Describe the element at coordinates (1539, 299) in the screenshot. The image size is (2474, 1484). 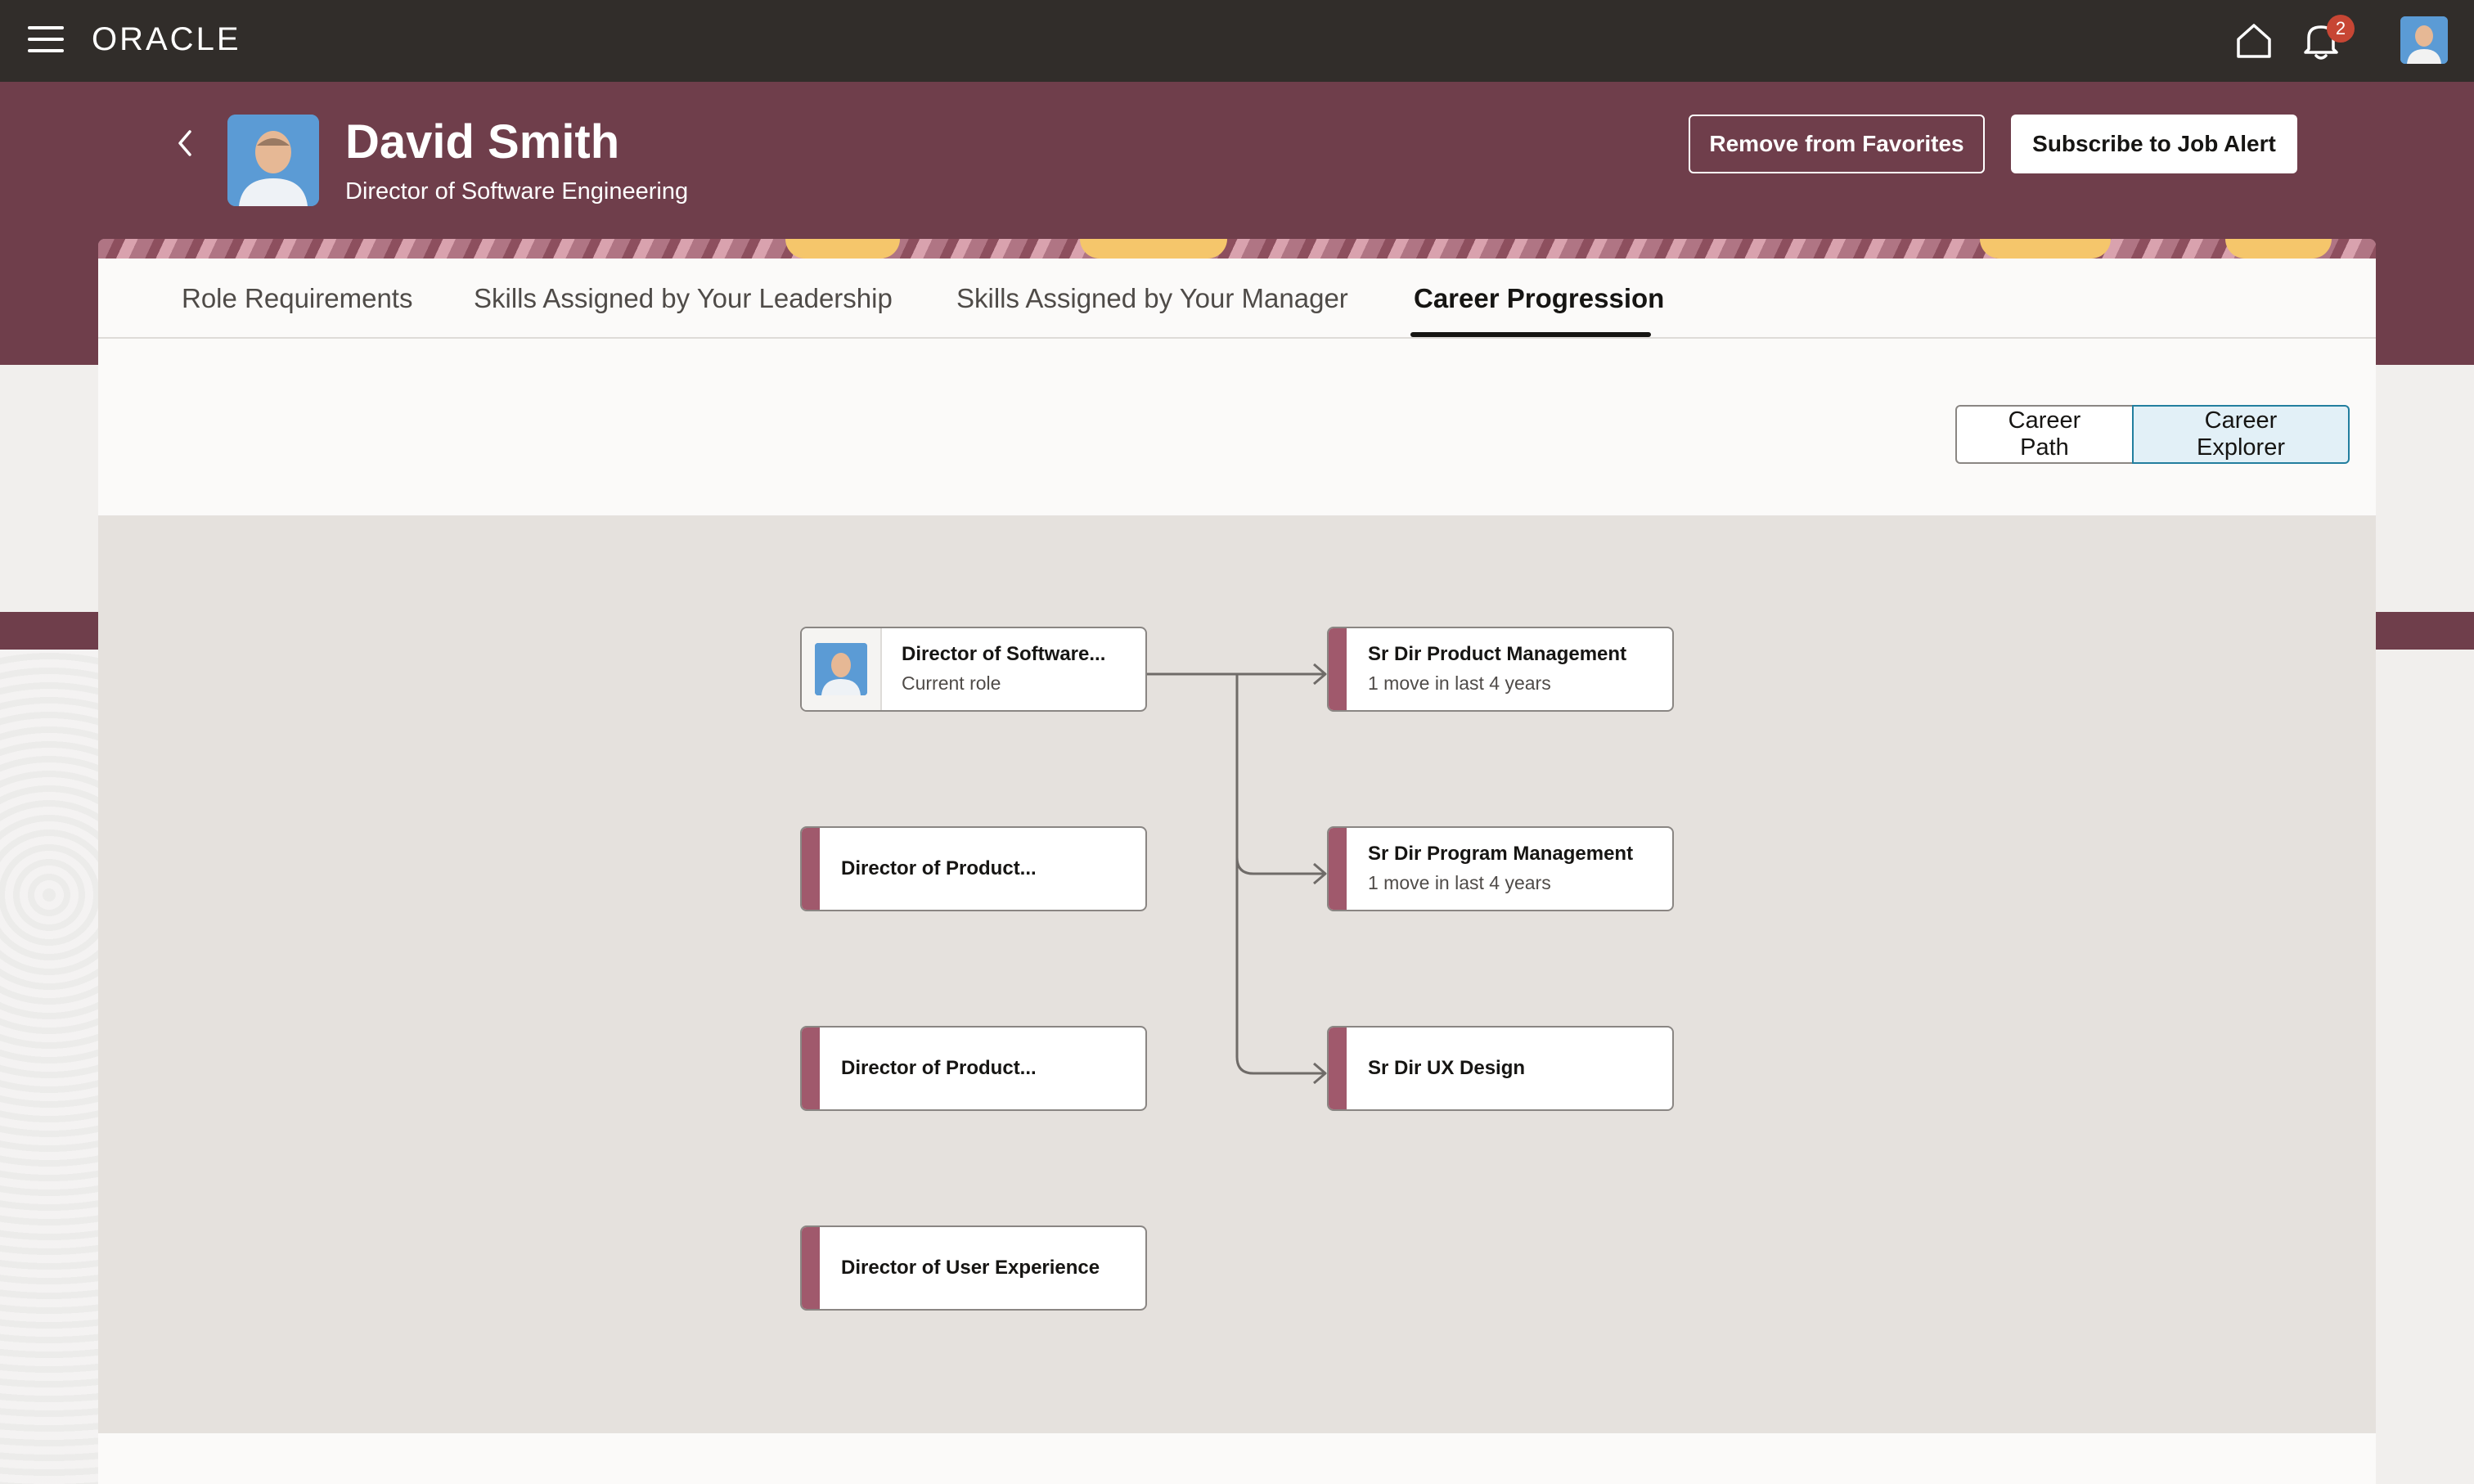
I see `tab-career-progression: Career Progression` at that location.